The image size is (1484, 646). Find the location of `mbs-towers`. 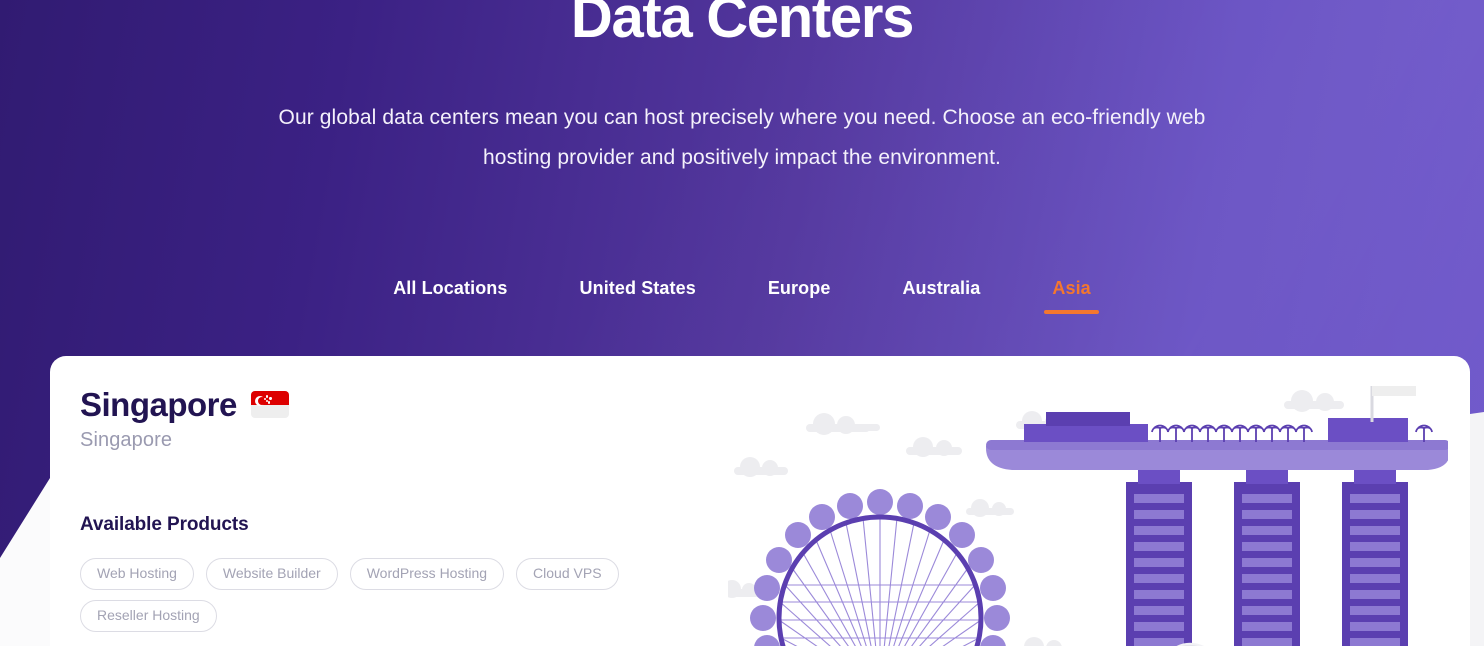

mbs-towers is located at coordinates (1267, 557).